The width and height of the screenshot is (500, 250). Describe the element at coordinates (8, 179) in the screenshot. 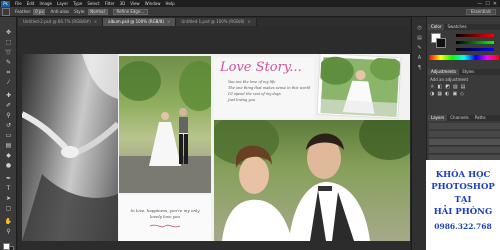

I see `pen-tool-icon: ✒` at that location.